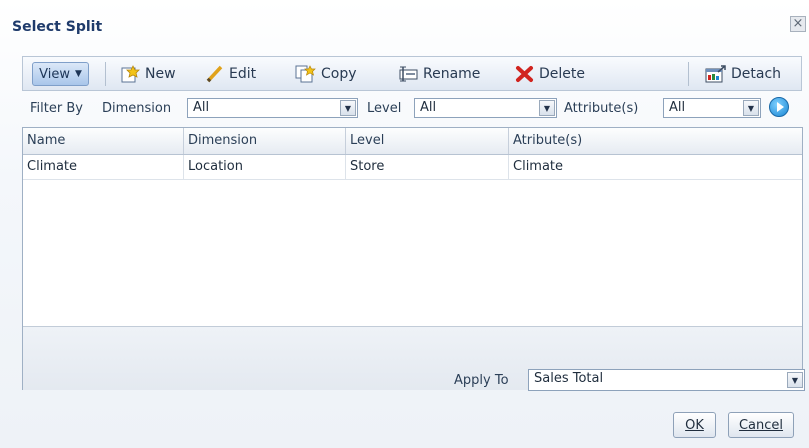  What do you see at coordinates (427, 167) in the screenshot?
I see `cell-level: Store` at bounding box center [427, 167].